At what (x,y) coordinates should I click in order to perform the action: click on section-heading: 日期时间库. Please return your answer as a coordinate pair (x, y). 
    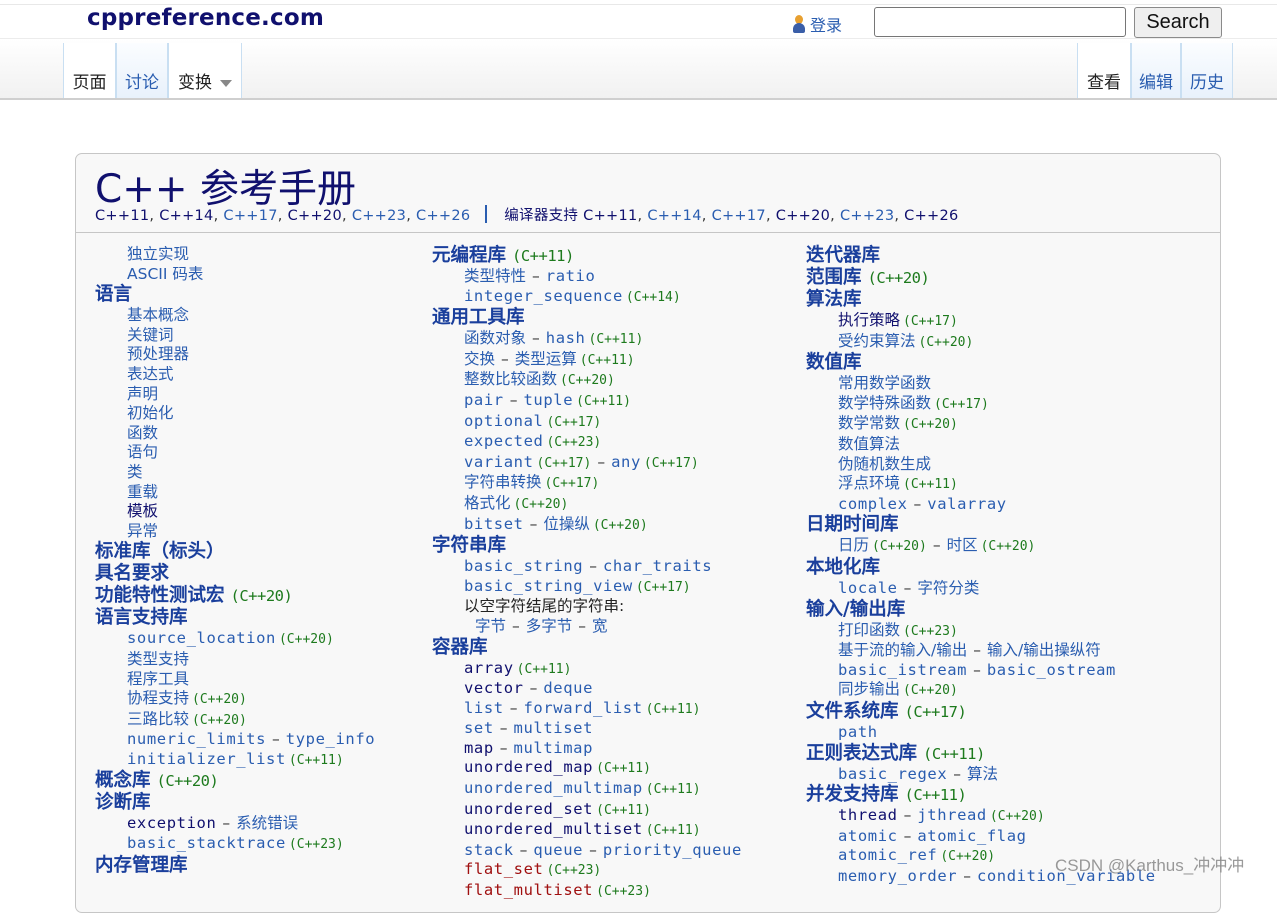
    Looking at the image, I should click on (981, 525).